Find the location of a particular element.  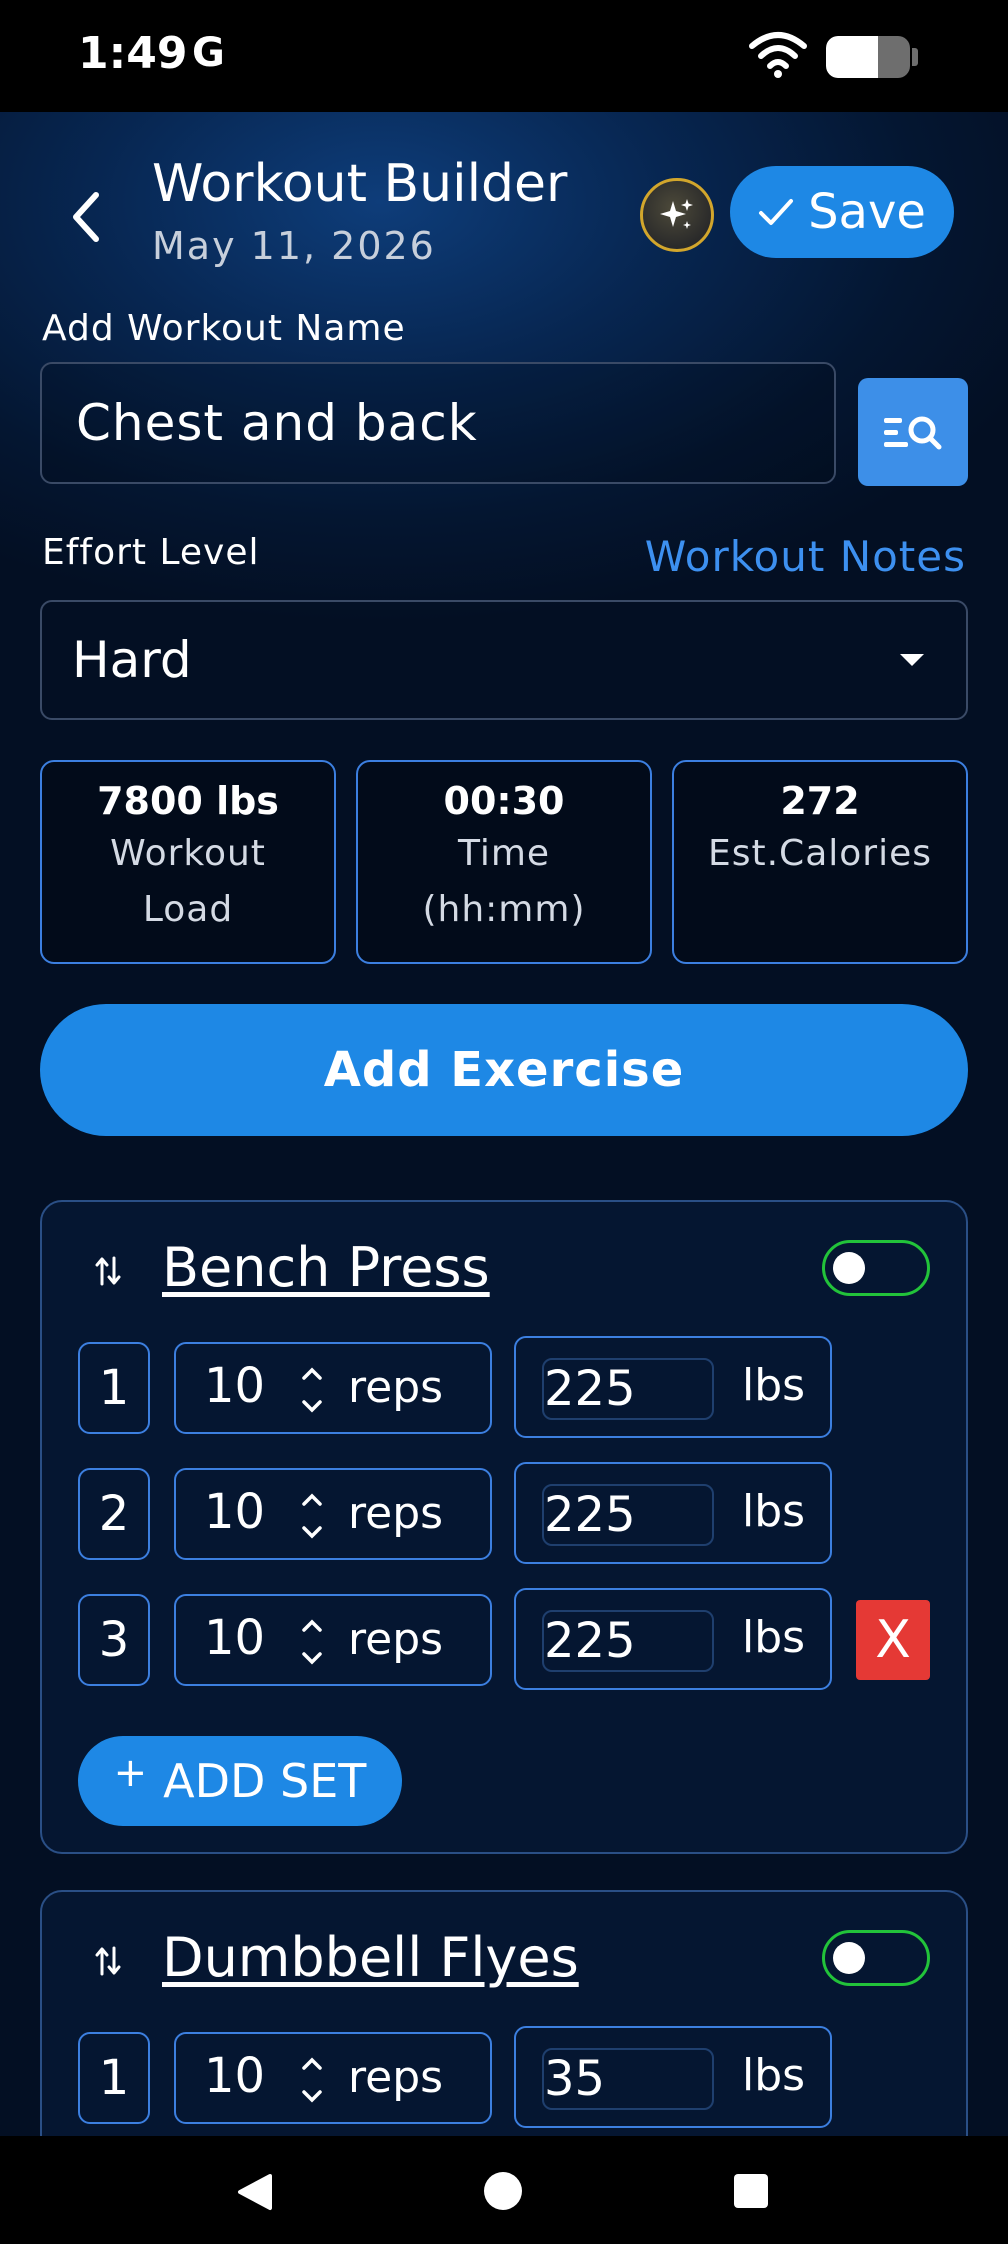

plus-icon: + is located at coordinates (130, 1773).